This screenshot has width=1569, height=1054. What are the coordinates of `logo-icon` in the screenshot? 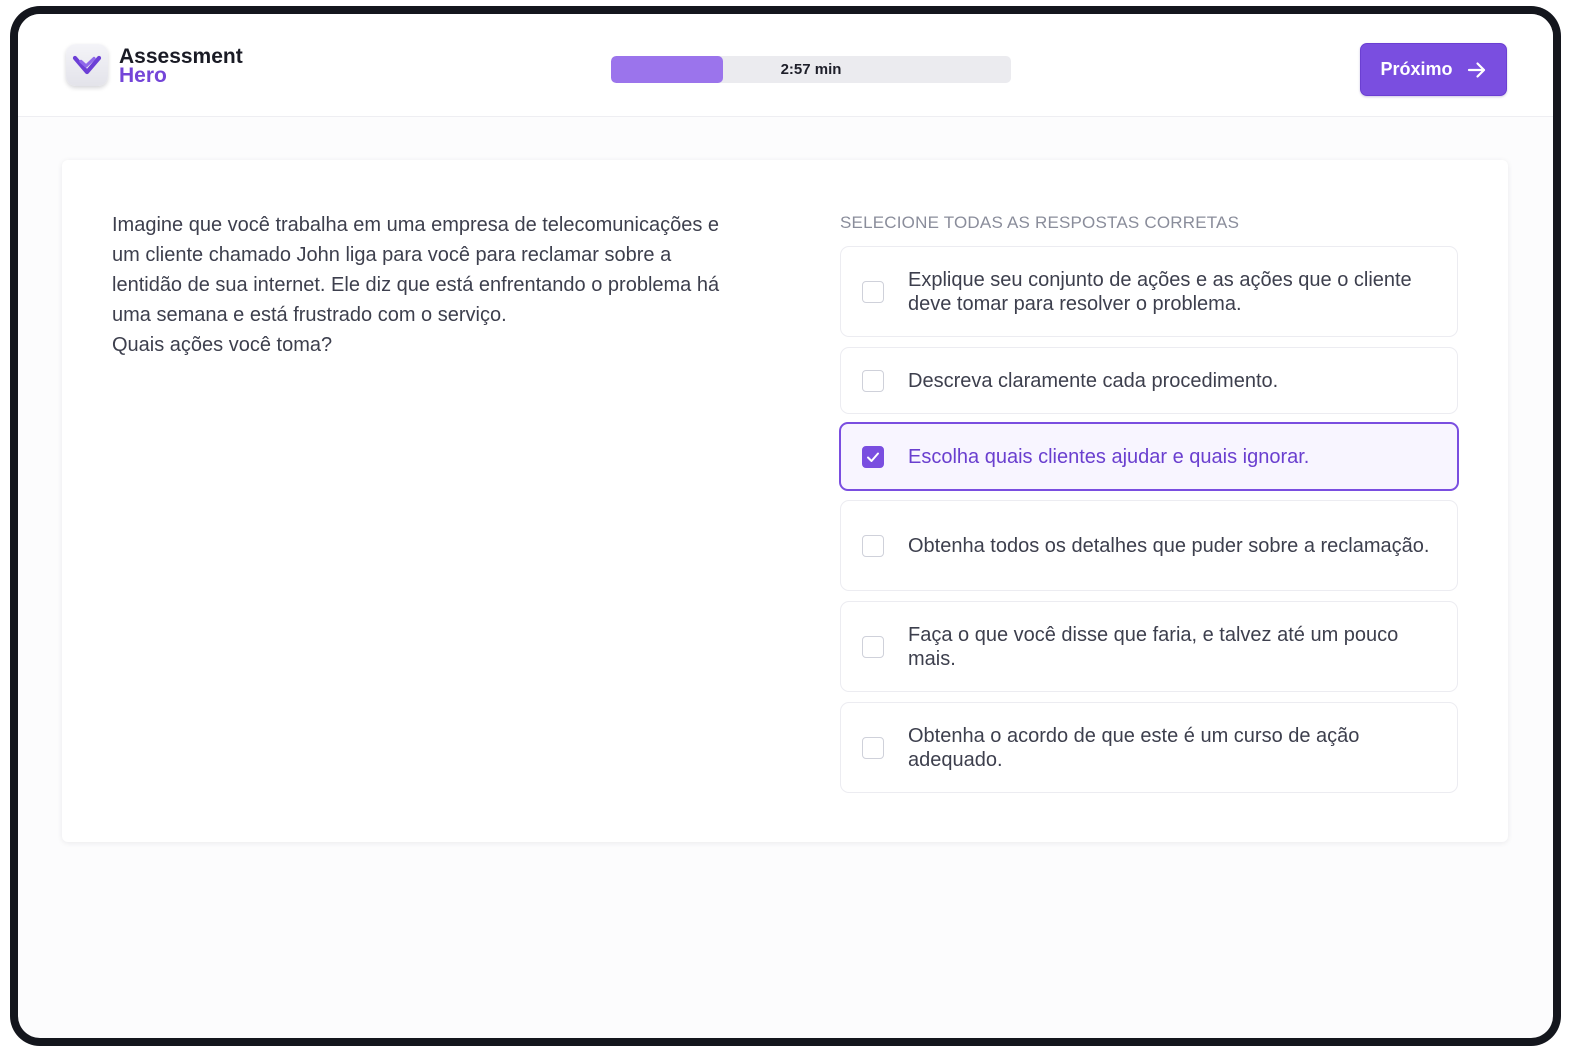 It's located at (87, 65).